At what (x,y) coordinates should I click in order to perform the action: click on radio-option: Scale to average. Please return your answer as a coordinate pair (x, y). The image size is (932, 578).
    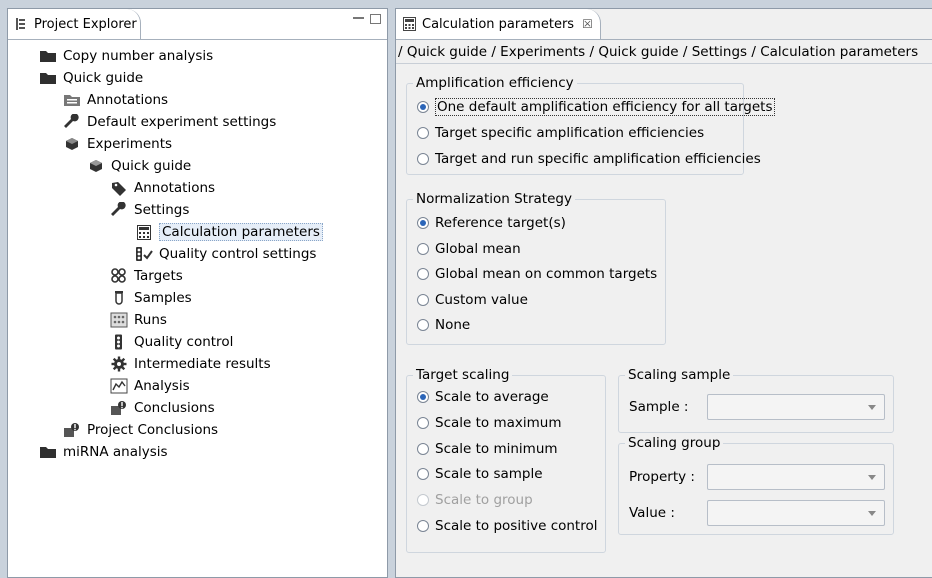
    Looking at the image, I should click on (483, 397).